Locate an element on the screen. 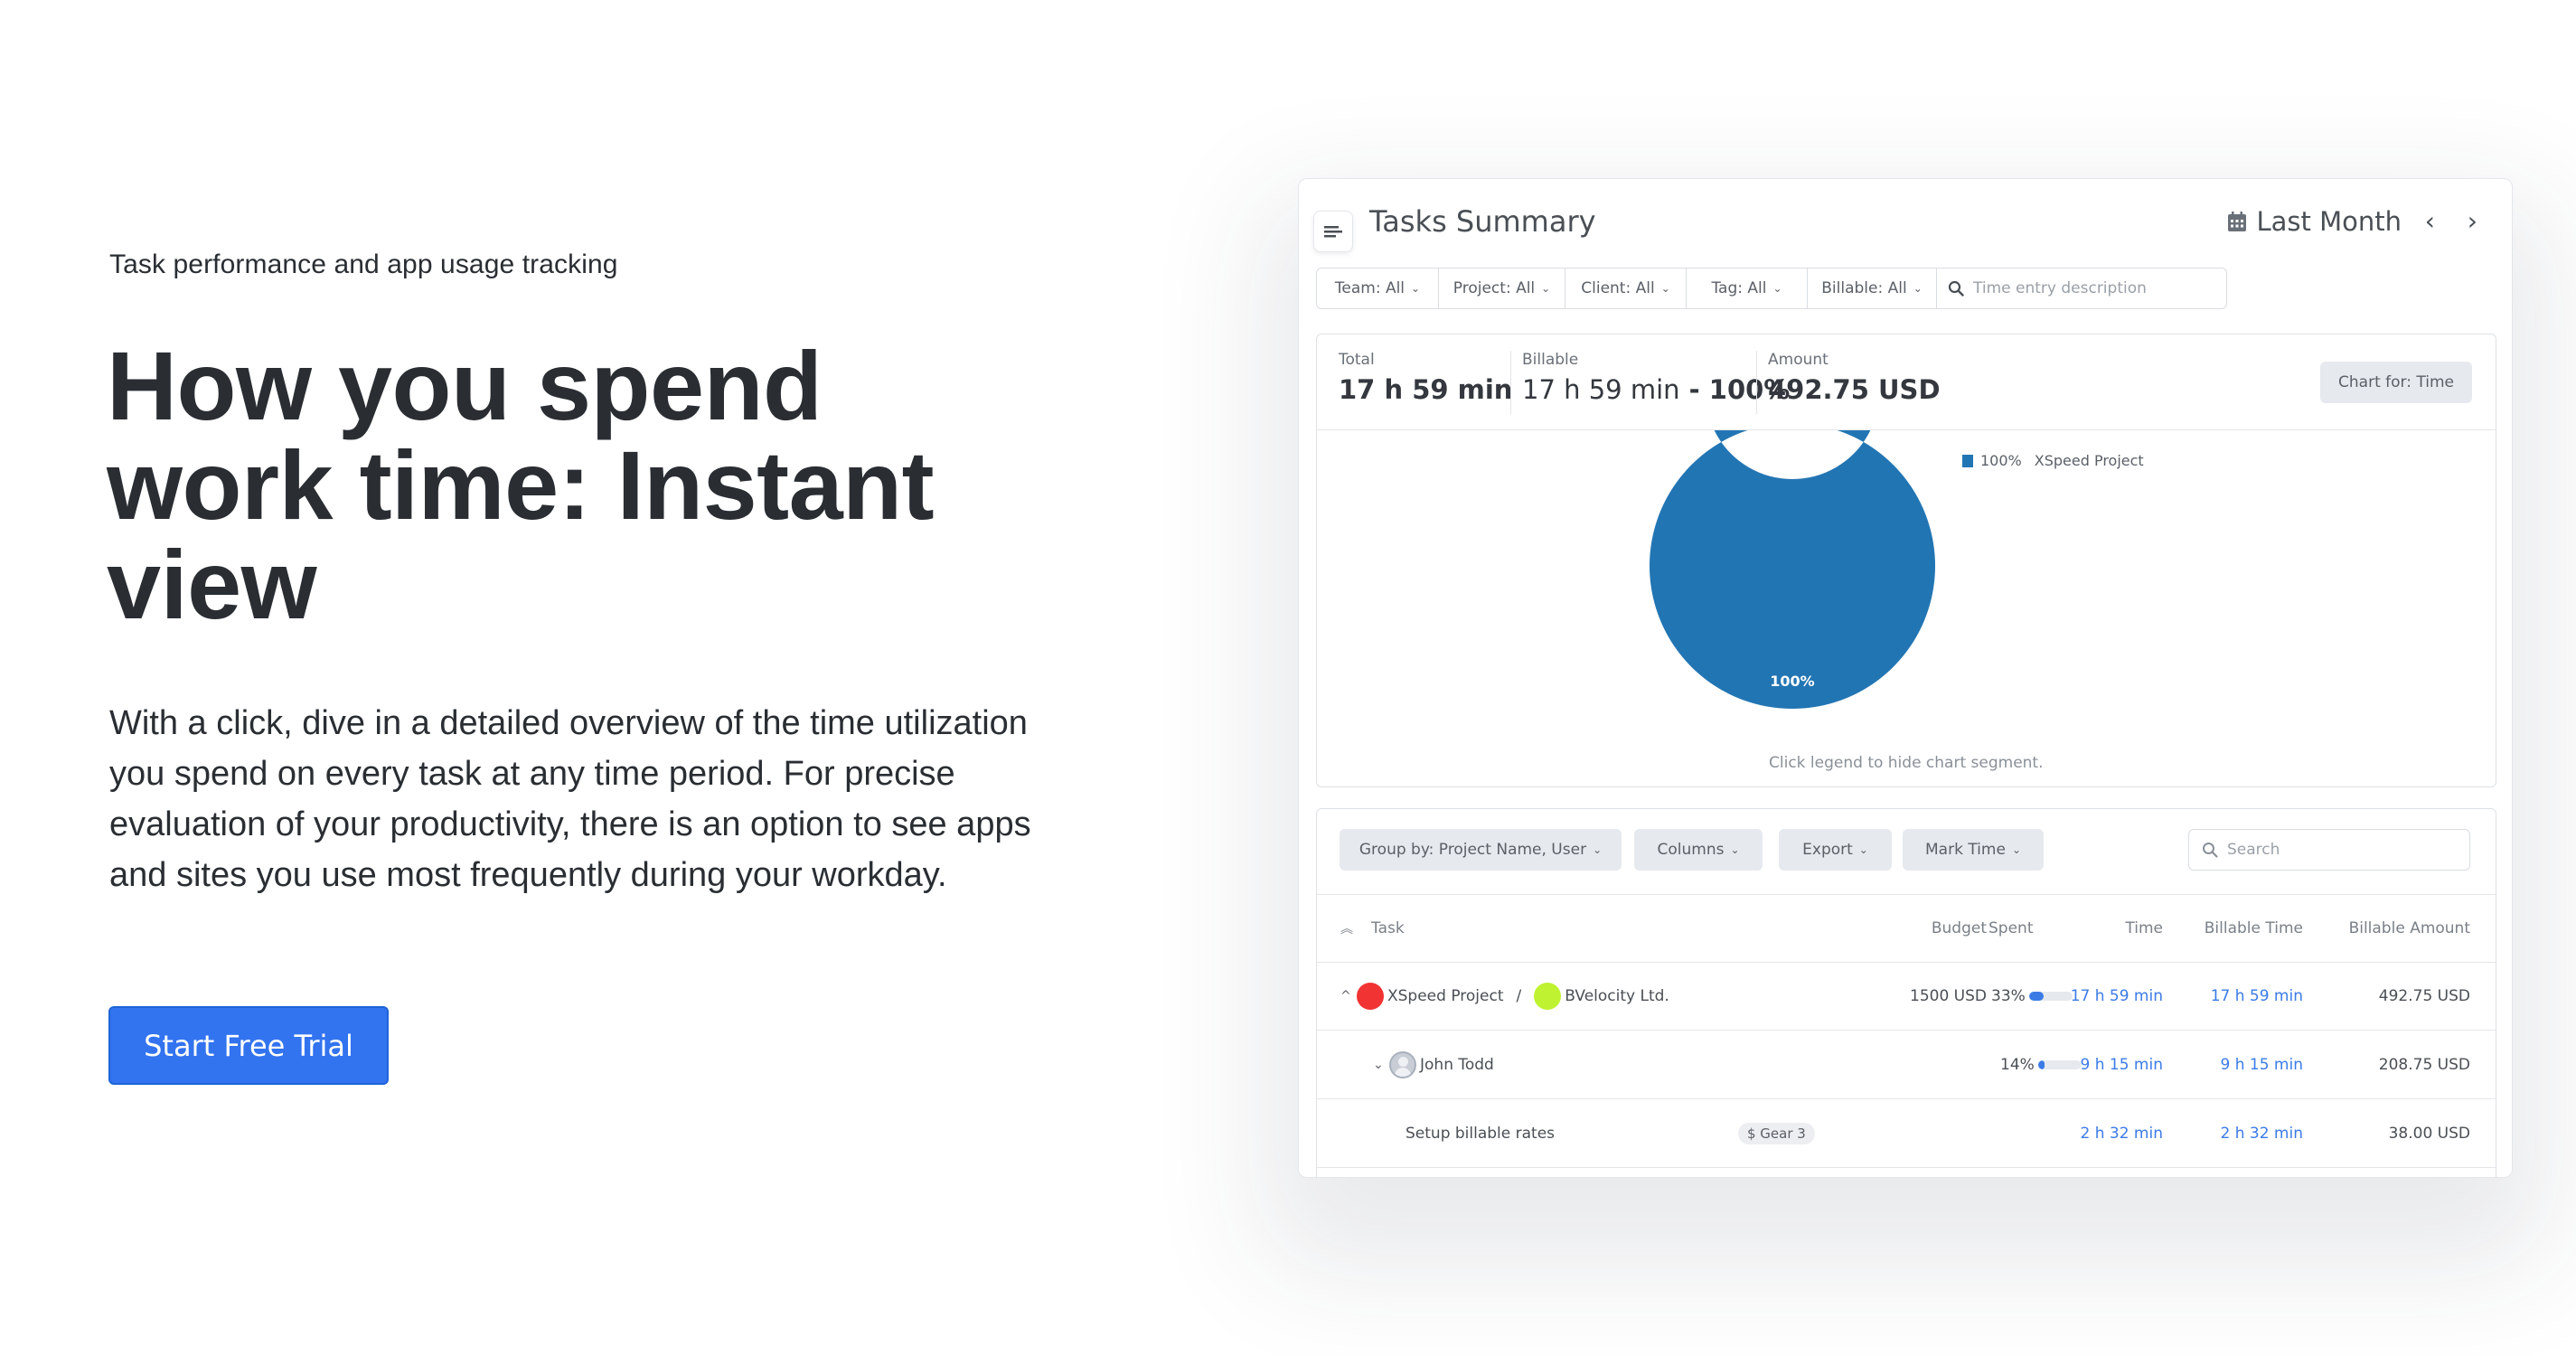 This screenshot has width=2576, height=1356. period-label: Last Month is located at coordinates (2329, 221).